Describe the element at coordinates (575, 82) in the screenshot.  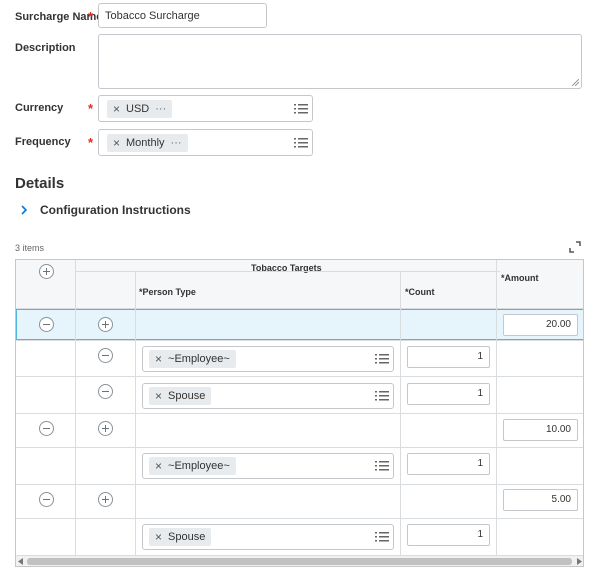
I see `resize-handle-icon` at that location.